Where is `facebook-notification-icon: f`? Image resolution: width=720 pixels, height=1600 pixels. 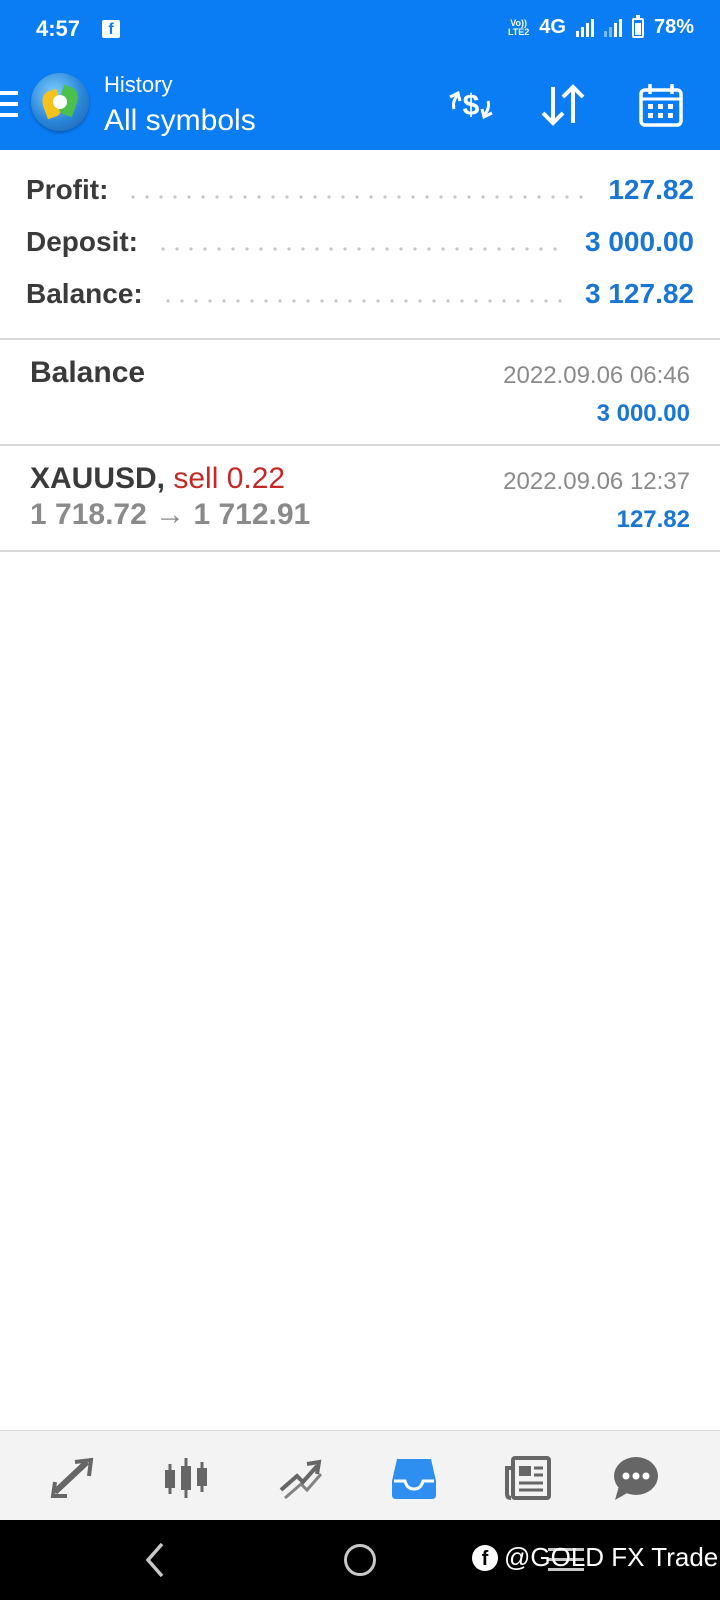
facebook-notification-icon: f is located at coordinates (111, 29).